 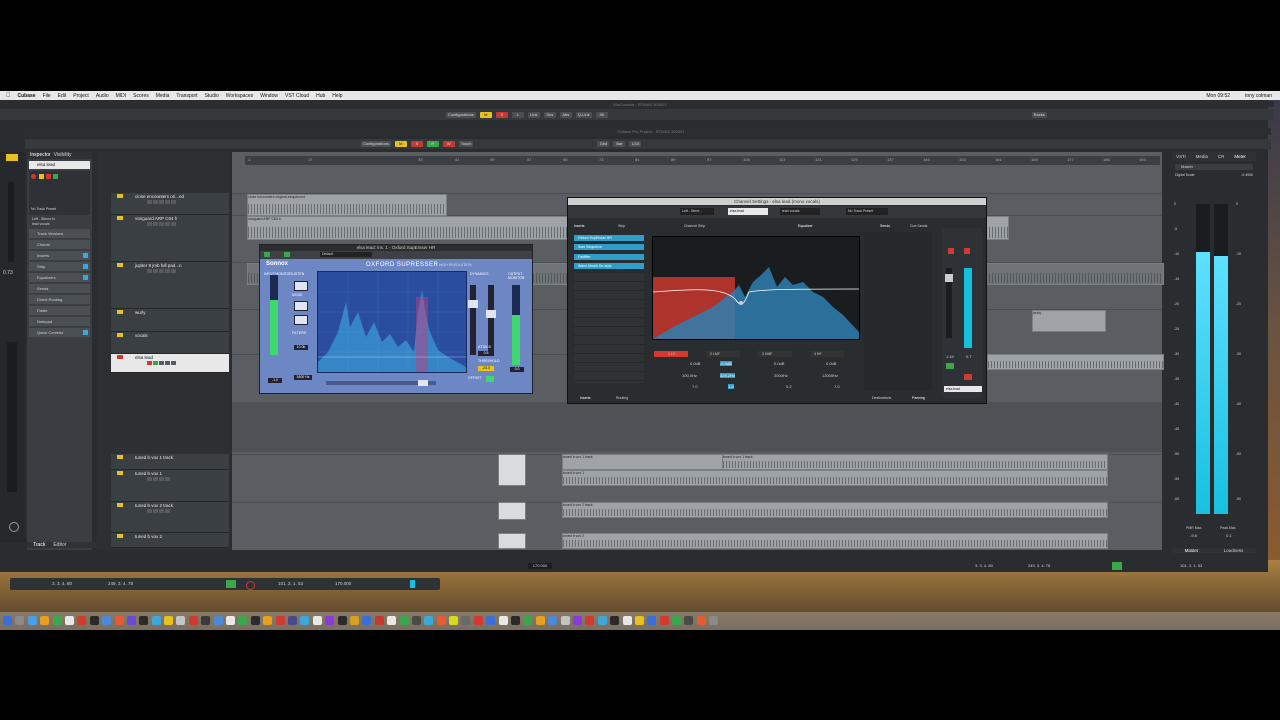 What do you see at coordinates (915, 462) in the screenshot?
I see `clip-vox1-track-b: tuned b vox 1 track` at bounding box center [915, 462].